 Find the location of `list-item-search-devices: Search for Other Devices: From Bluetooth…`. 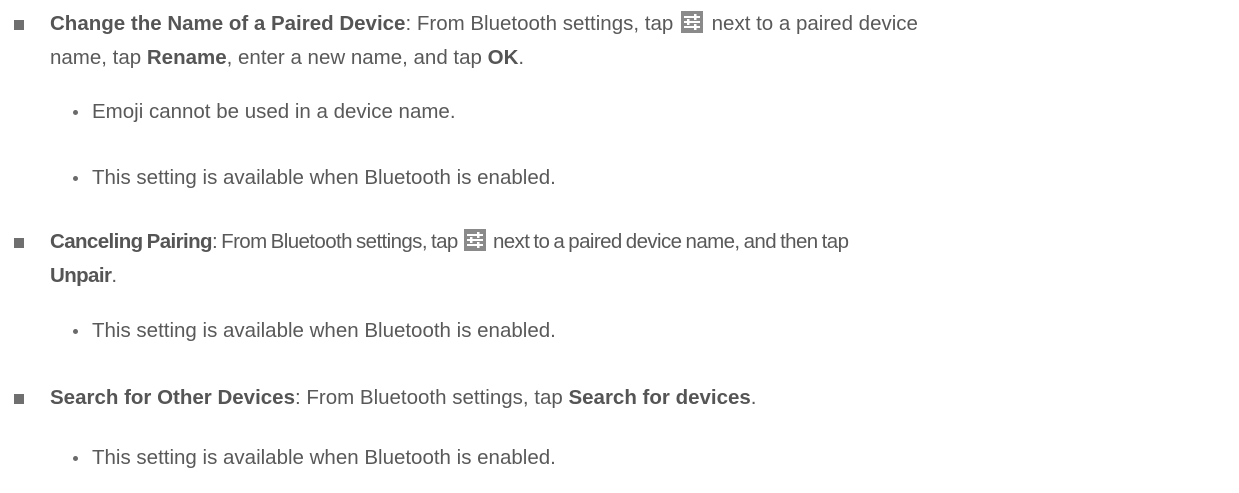

list-item-search-devices: Search for Other Devices: From Bluetooth… is located at coordinates (622, 398).